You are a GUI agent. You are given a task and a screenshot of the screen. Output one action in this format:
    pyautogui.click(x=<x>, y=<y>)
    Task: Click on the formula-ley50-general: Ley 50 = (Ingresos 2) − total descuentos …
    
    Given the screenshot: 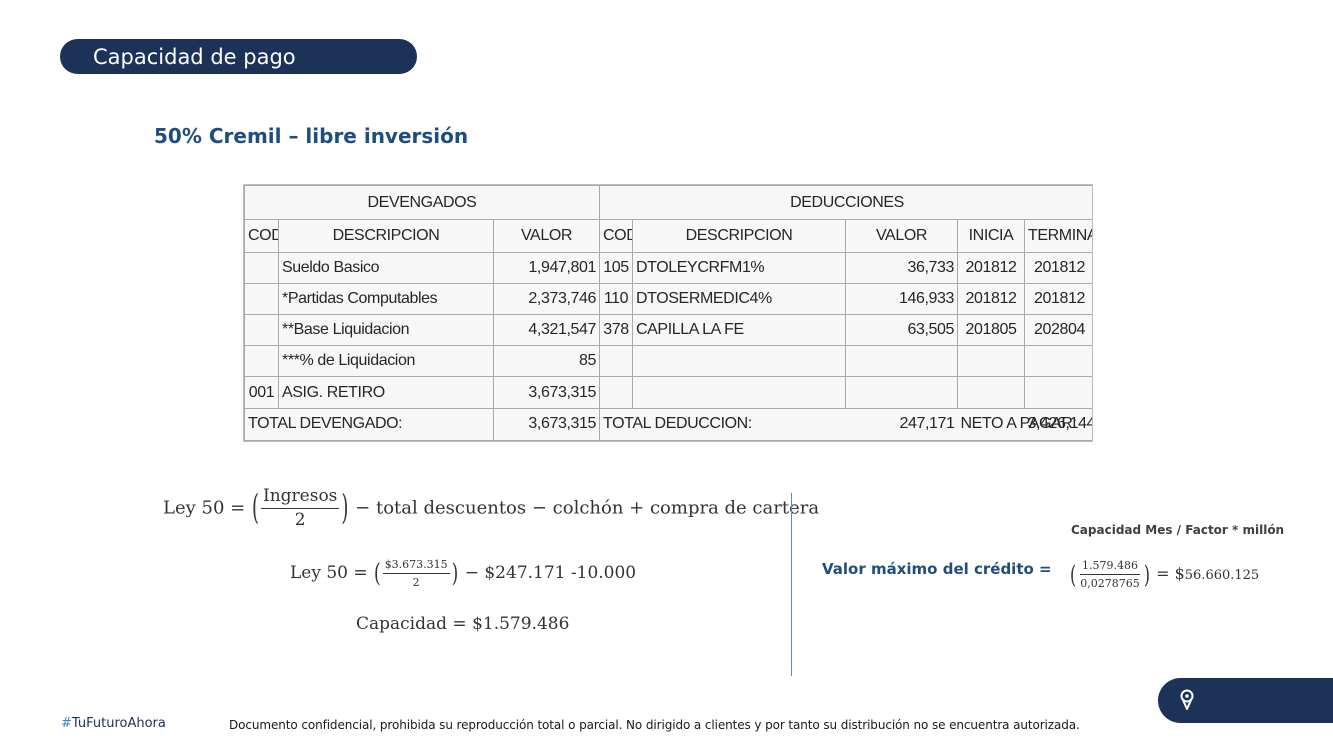 What is the action you would take?
    pyautogui.click(x=491, y=508)
    